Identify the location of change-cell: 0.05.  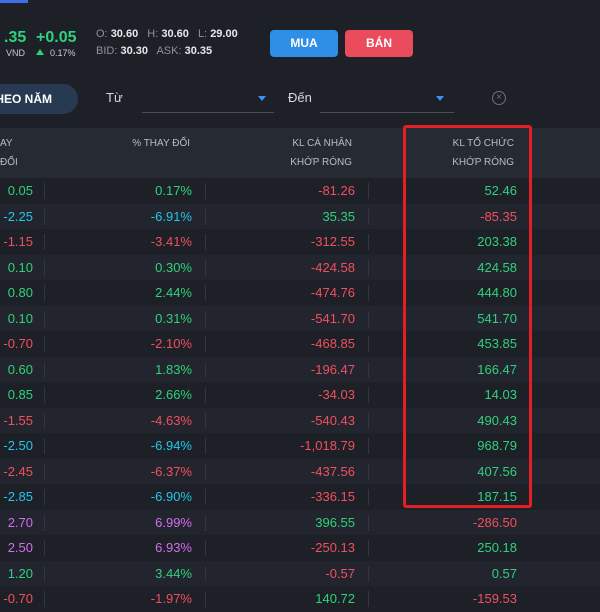
(20, 190).